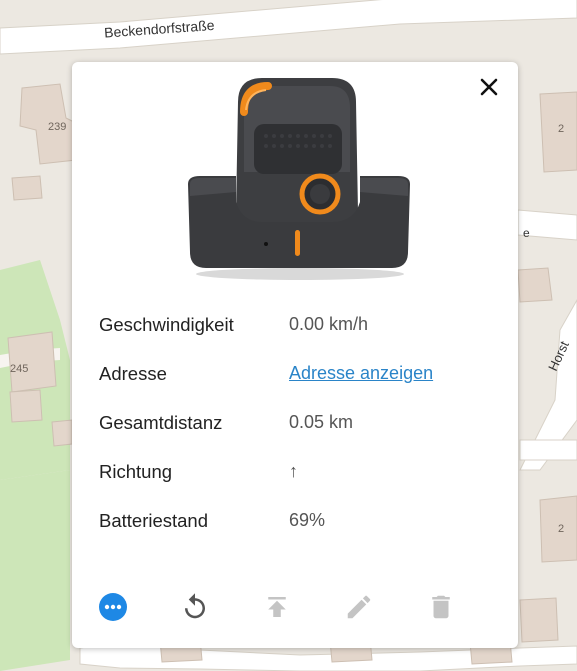 The image size is (577, 671). What do you see at coordinates (329, 324) in the screenshot?
I see `info-value: 0.00 km/h` at bounding box center [329, 324].